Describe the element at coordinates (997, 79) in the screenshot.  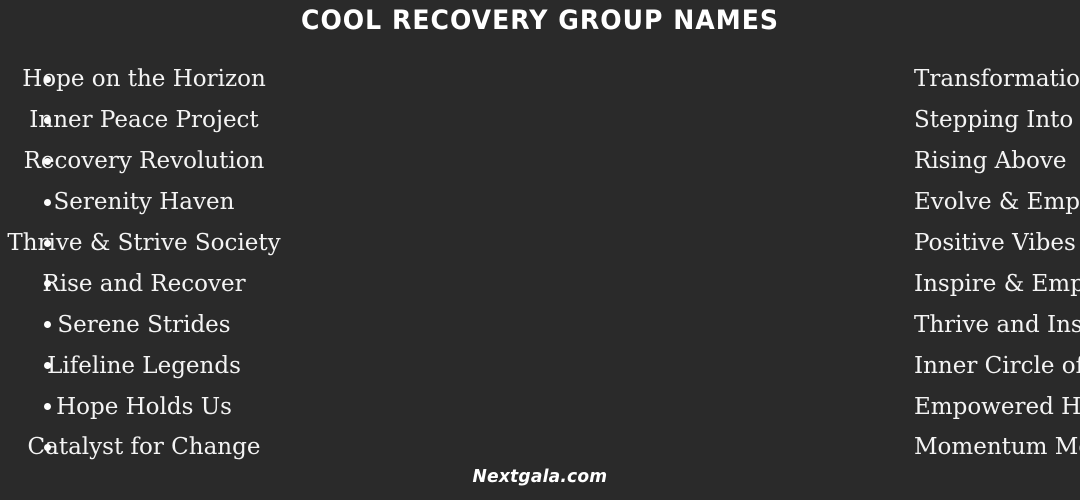
I see `group-name-label: Transformation Titans` at that location.